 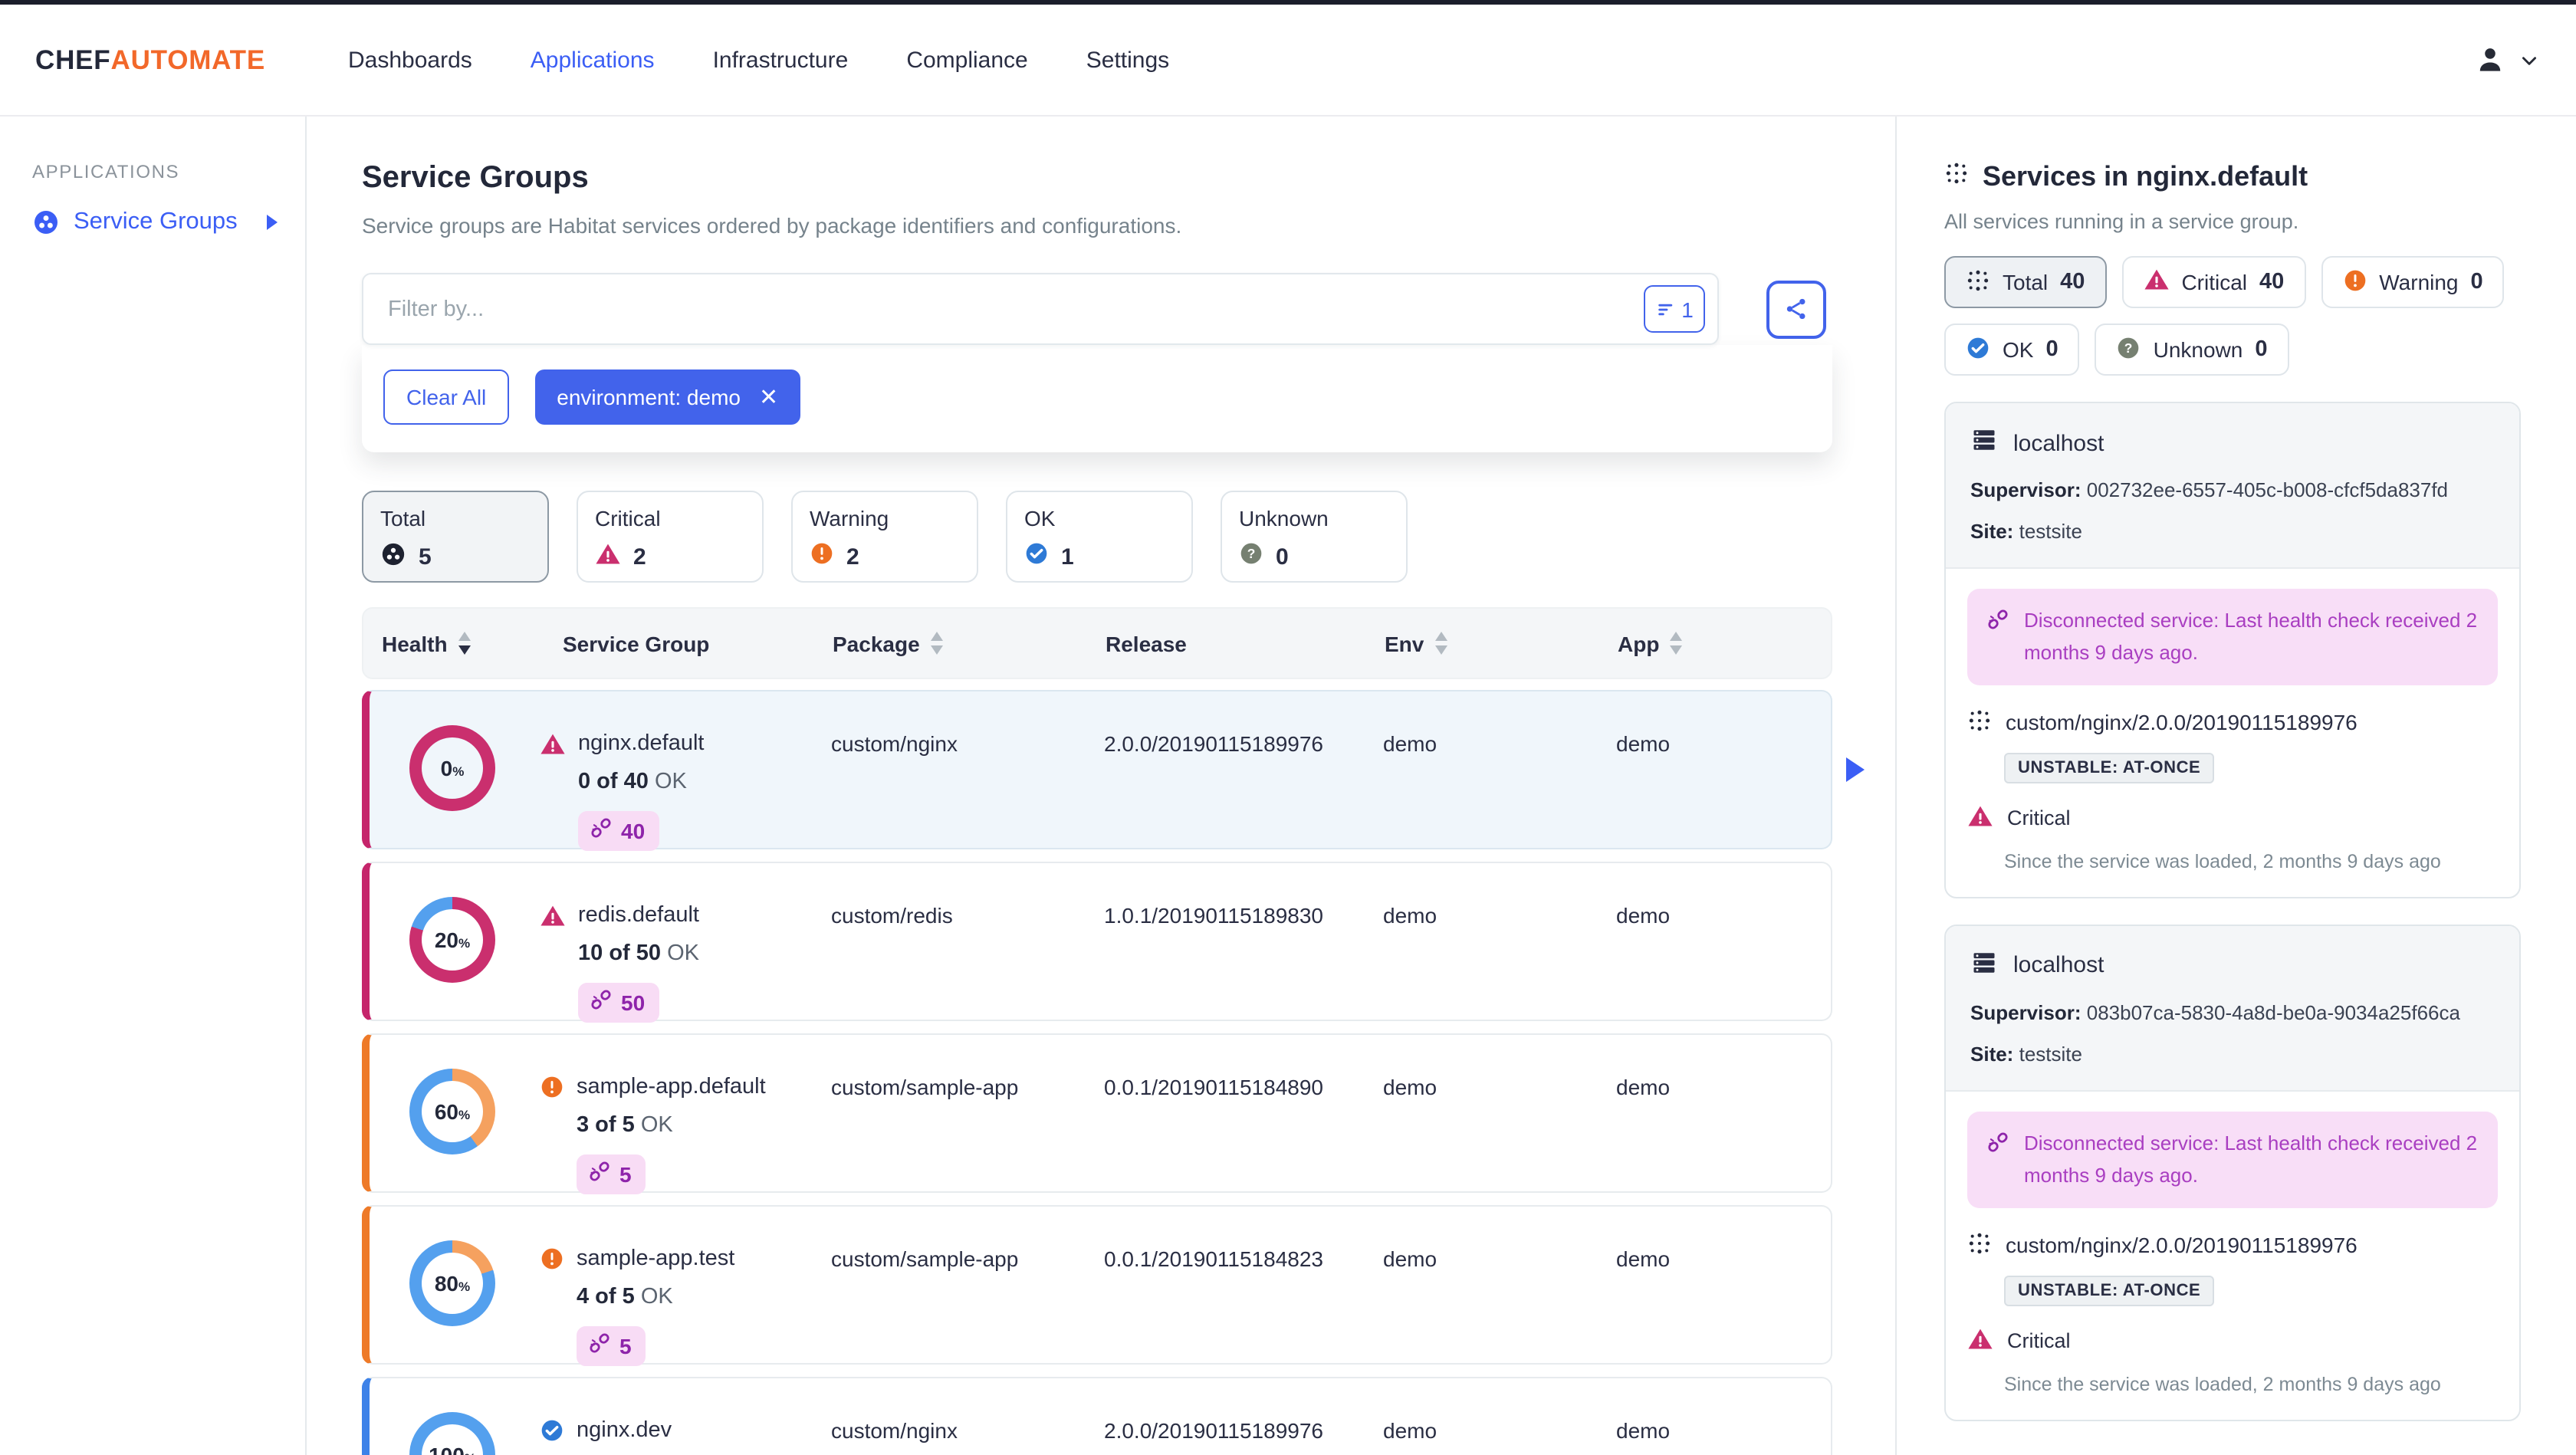 What do you see at coordinates (593, 60) in the screenshot?
I see `nav-applications: Applications` at bounding box center [593, 60].